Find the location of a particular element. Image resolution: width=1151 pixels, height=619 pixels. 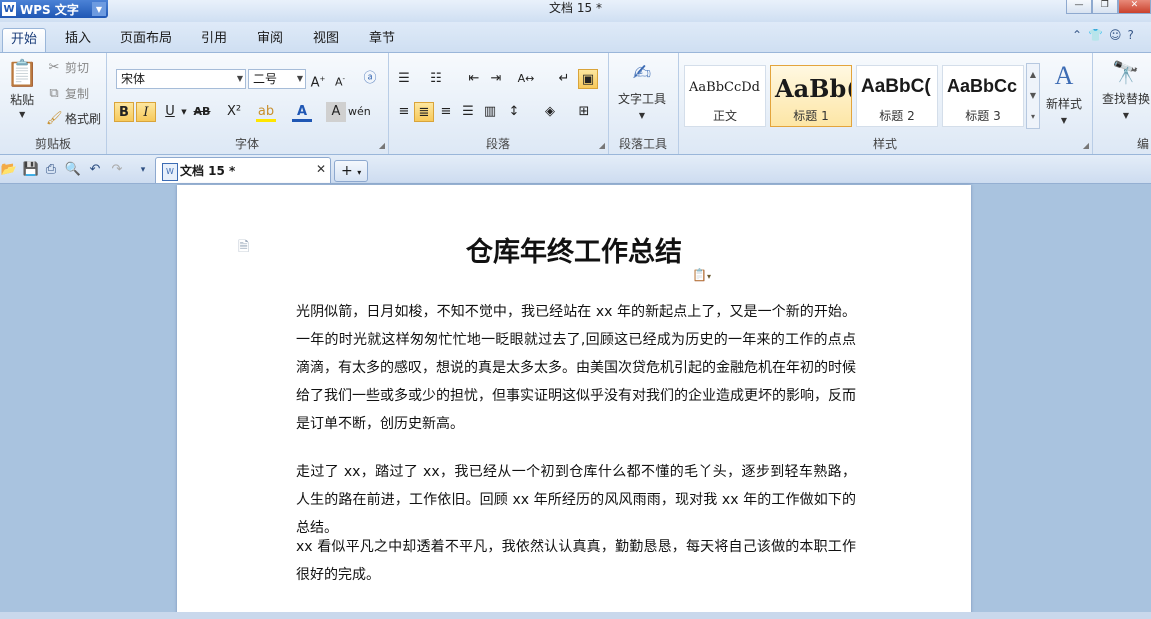

shrink-font-icon: A- is located at coordinates (340, 79).